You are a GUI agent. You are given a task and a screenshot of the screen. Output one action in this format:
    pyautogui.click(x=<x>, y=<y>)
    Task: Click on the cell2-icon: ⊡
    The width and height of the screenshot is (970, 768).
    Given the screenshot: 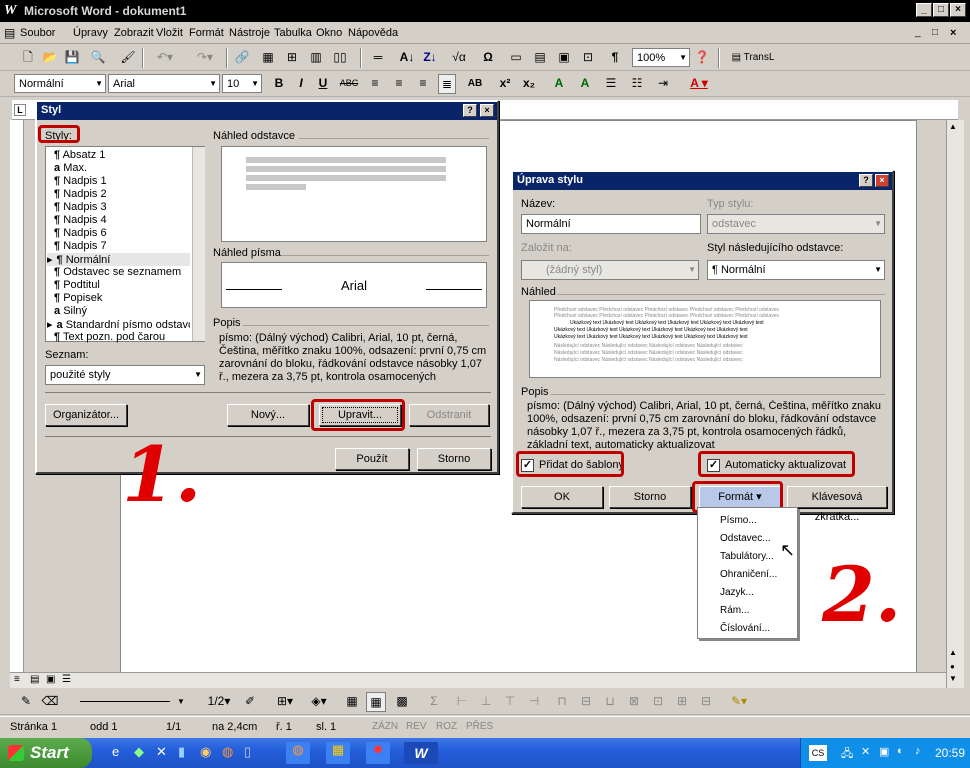 What is the action you would take?
    pyautogui.click(x=658, y=702)
    